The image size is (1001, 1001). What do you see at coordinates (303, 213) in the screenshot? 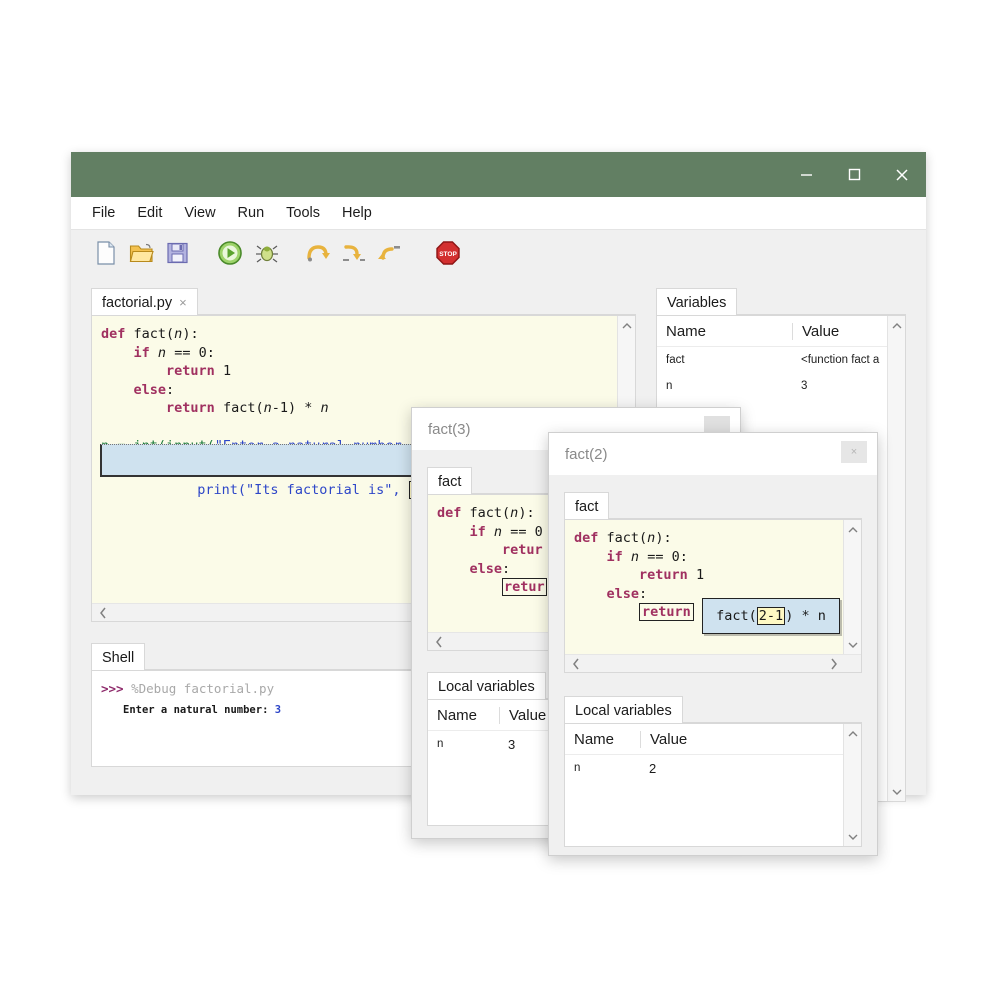
I see `menu-tools: Tools` at bounding box center [303, 213].